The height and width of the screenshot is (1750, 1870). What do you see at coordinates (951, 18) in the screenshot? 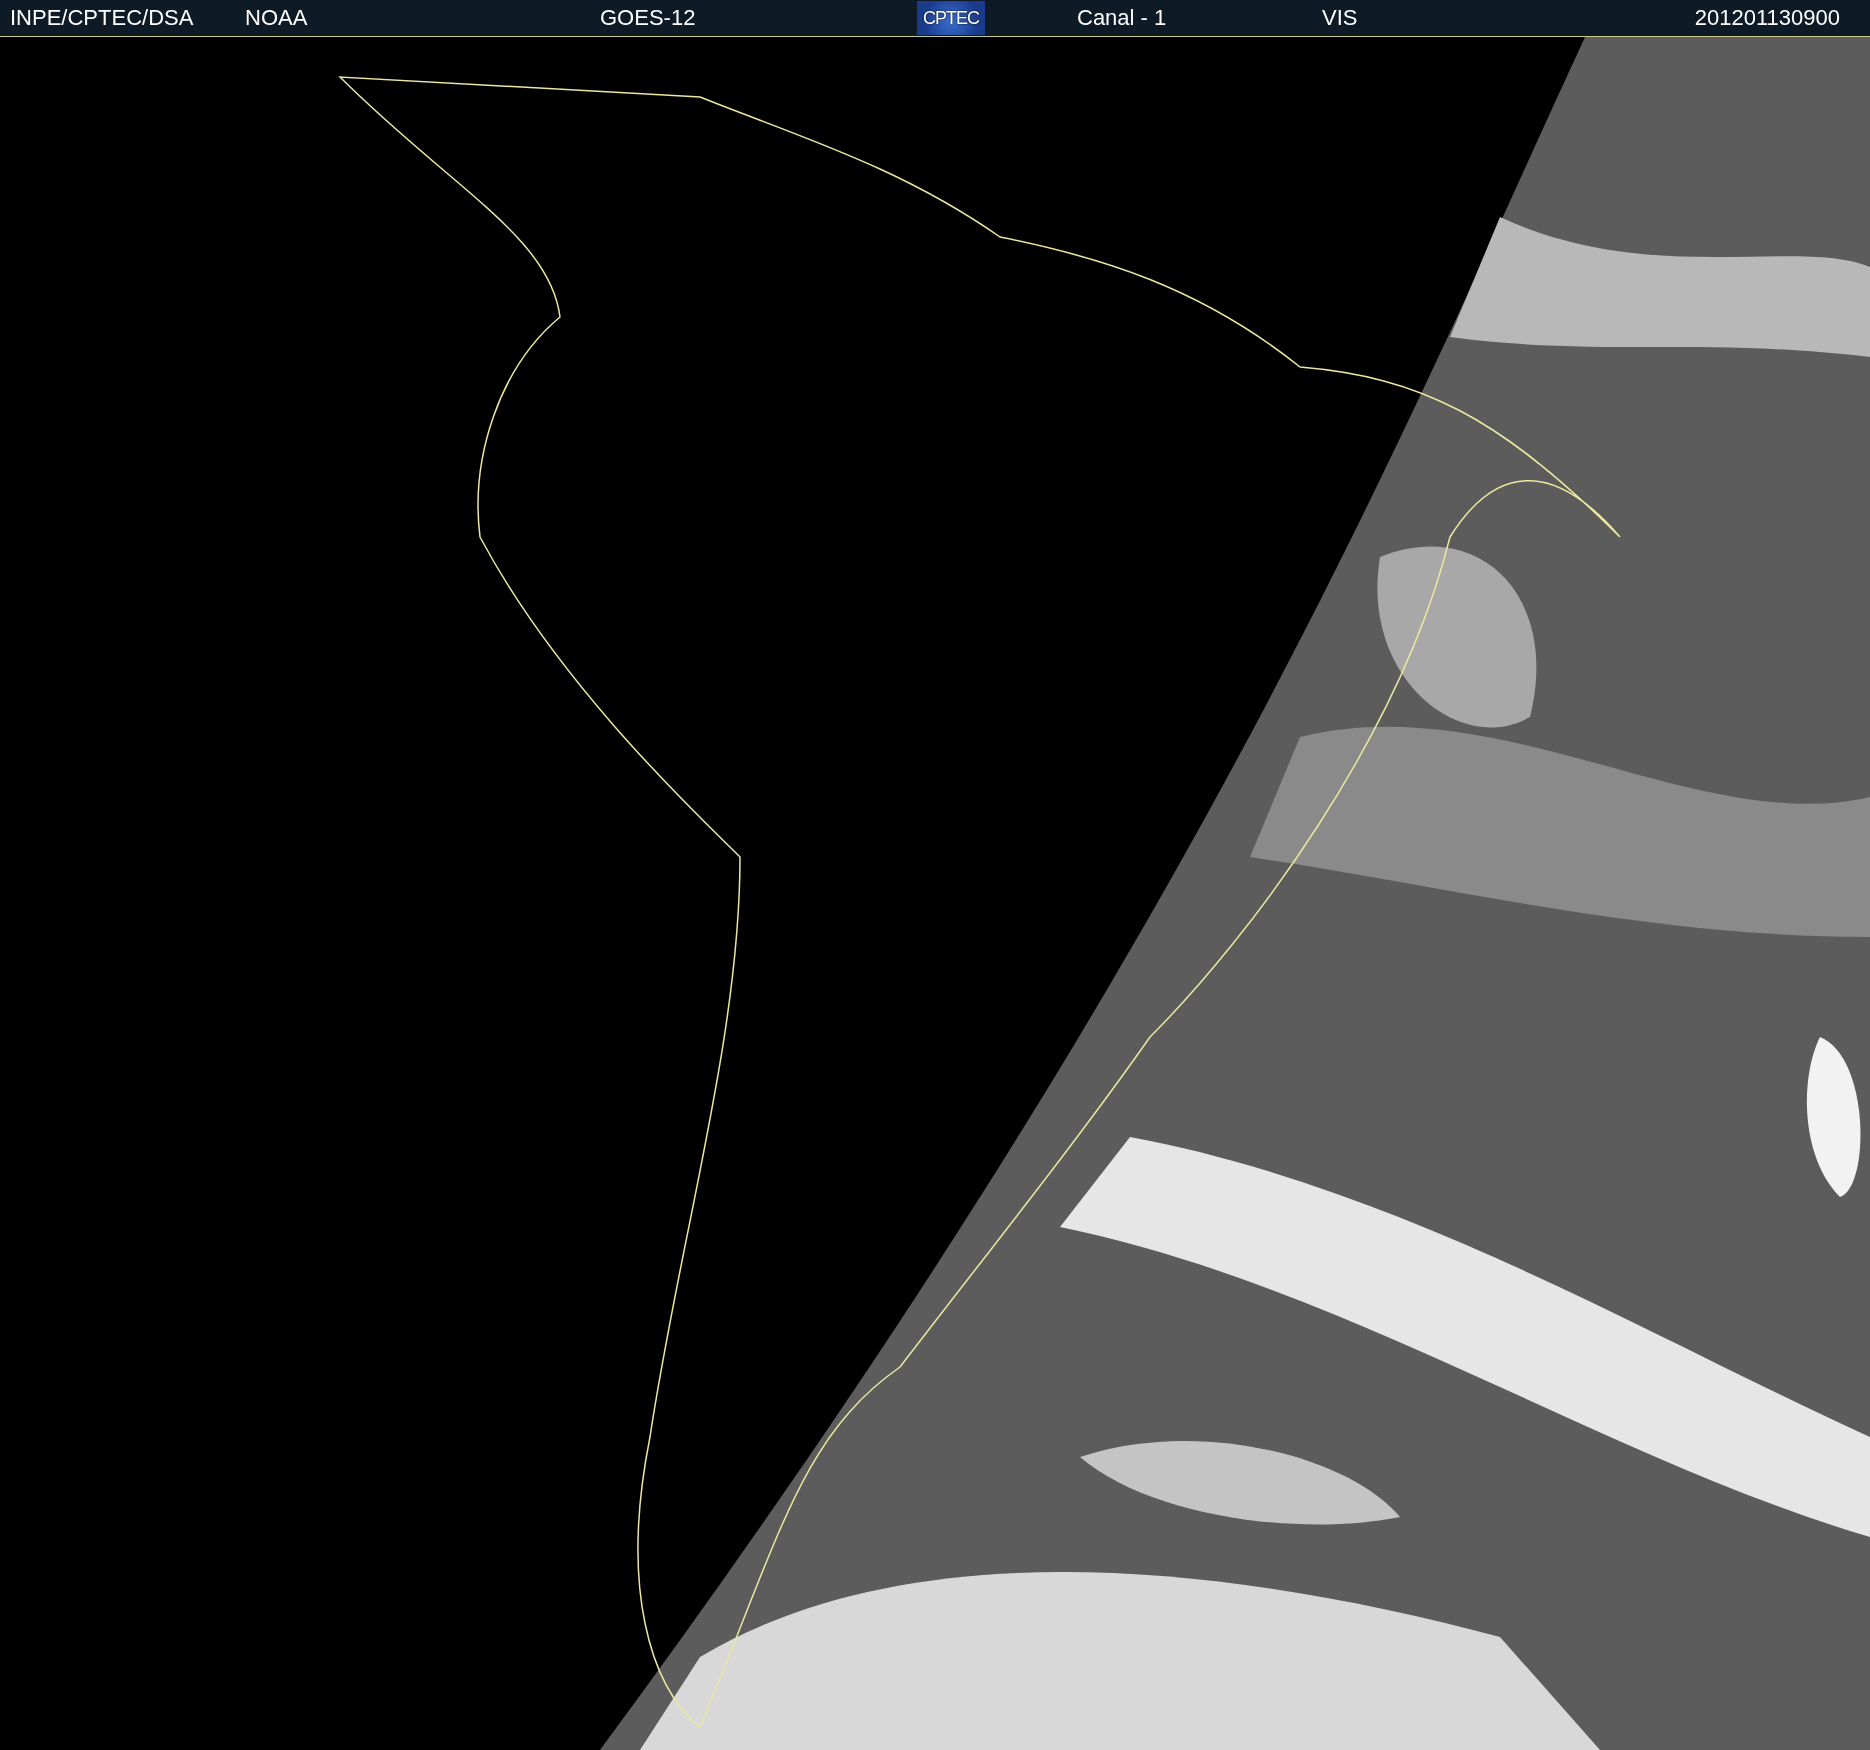
I see `logo: CPTEC` at bounding box center [951, 18].